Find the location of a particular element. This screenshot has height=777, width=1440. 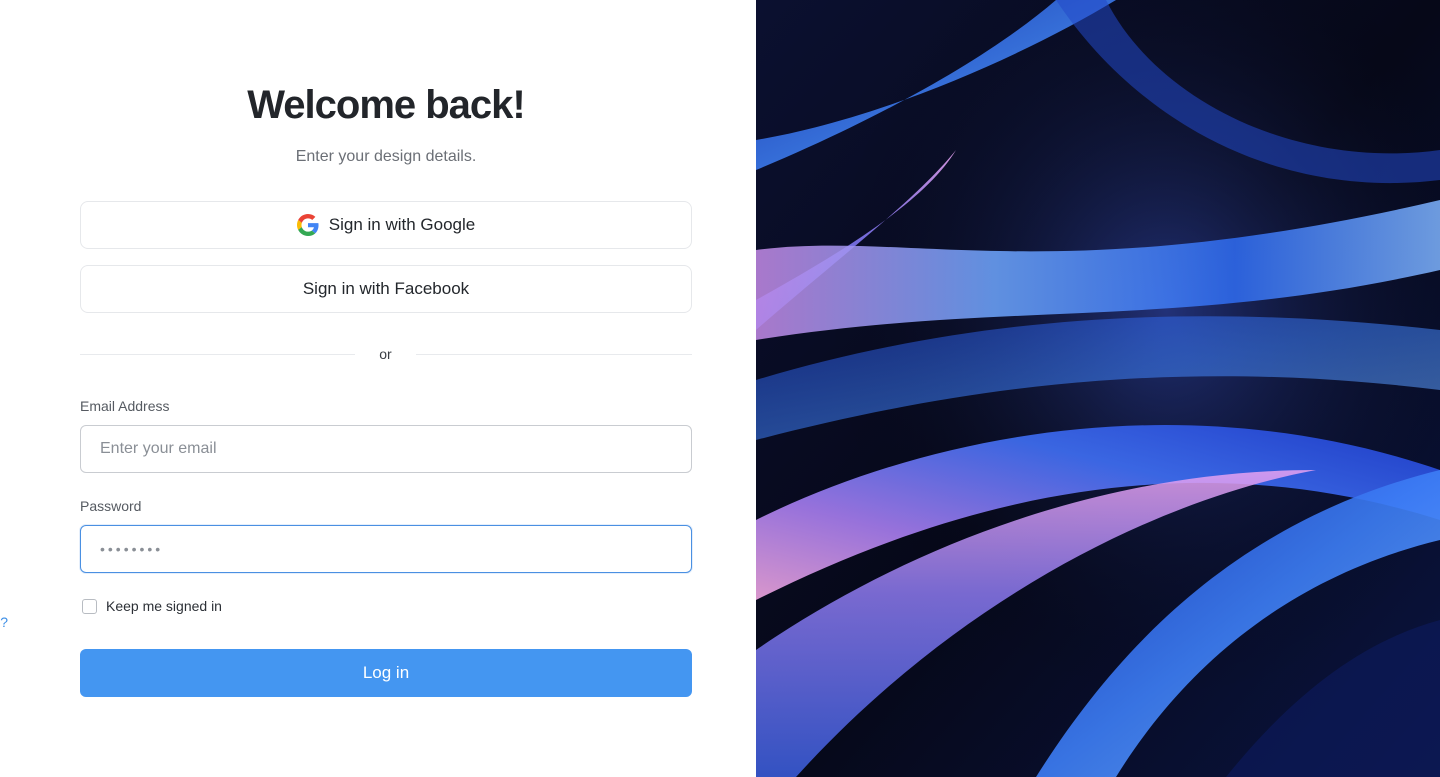

checkbox-box is located at coordinates (89, 606).